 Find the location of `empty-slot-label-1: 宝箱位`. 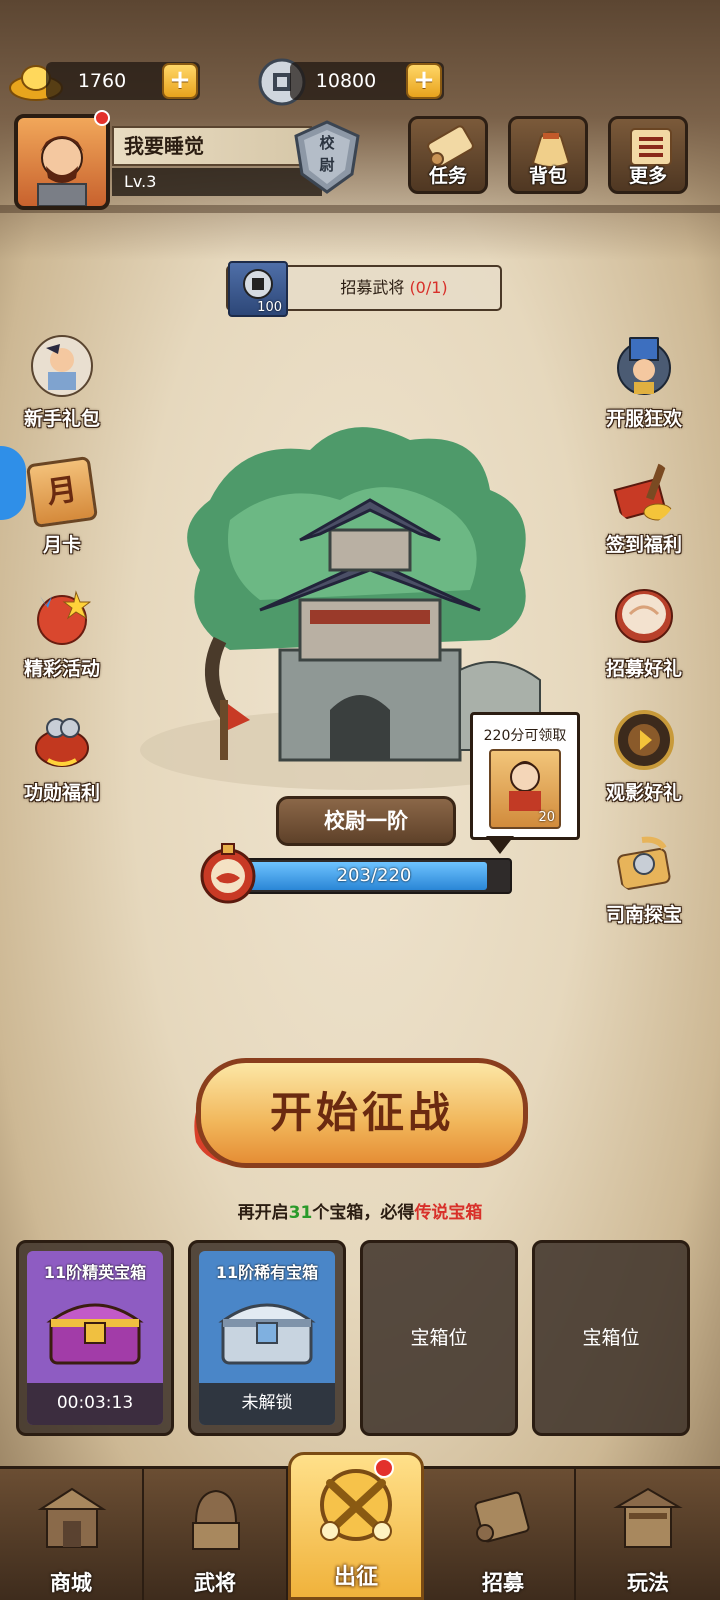

empty-slot-label-1: 宝箱位 is located at coordinates (439, 1338).